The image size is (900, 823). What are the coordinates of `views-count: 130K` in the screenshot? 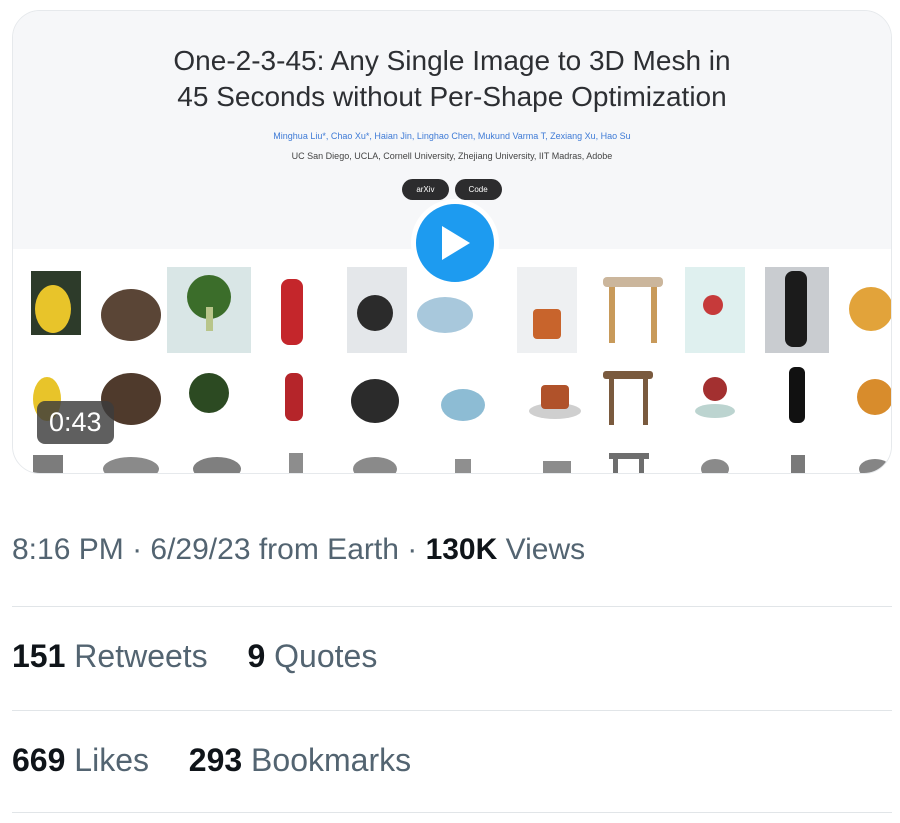 It's located at (461, 549).